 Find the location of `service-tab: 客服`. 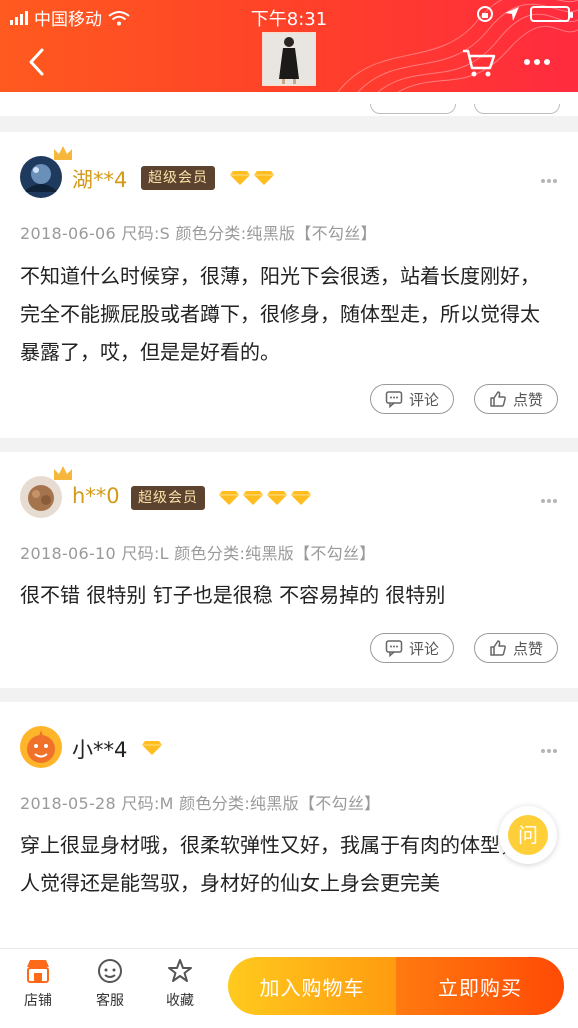

service-tab: 客服 is located at coordinates (110, 983).